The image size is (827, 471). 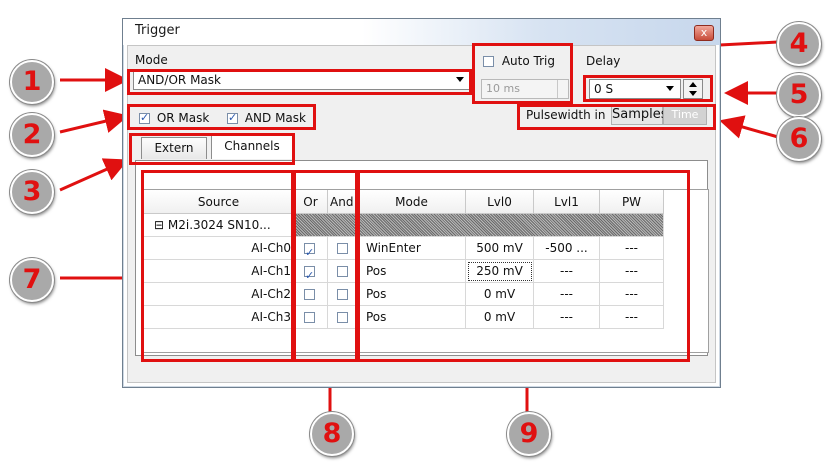 What do you see at coordinates (151, 60) in the screenshot?
I see `mode-label: Mode` at bounding box center [151, 60].